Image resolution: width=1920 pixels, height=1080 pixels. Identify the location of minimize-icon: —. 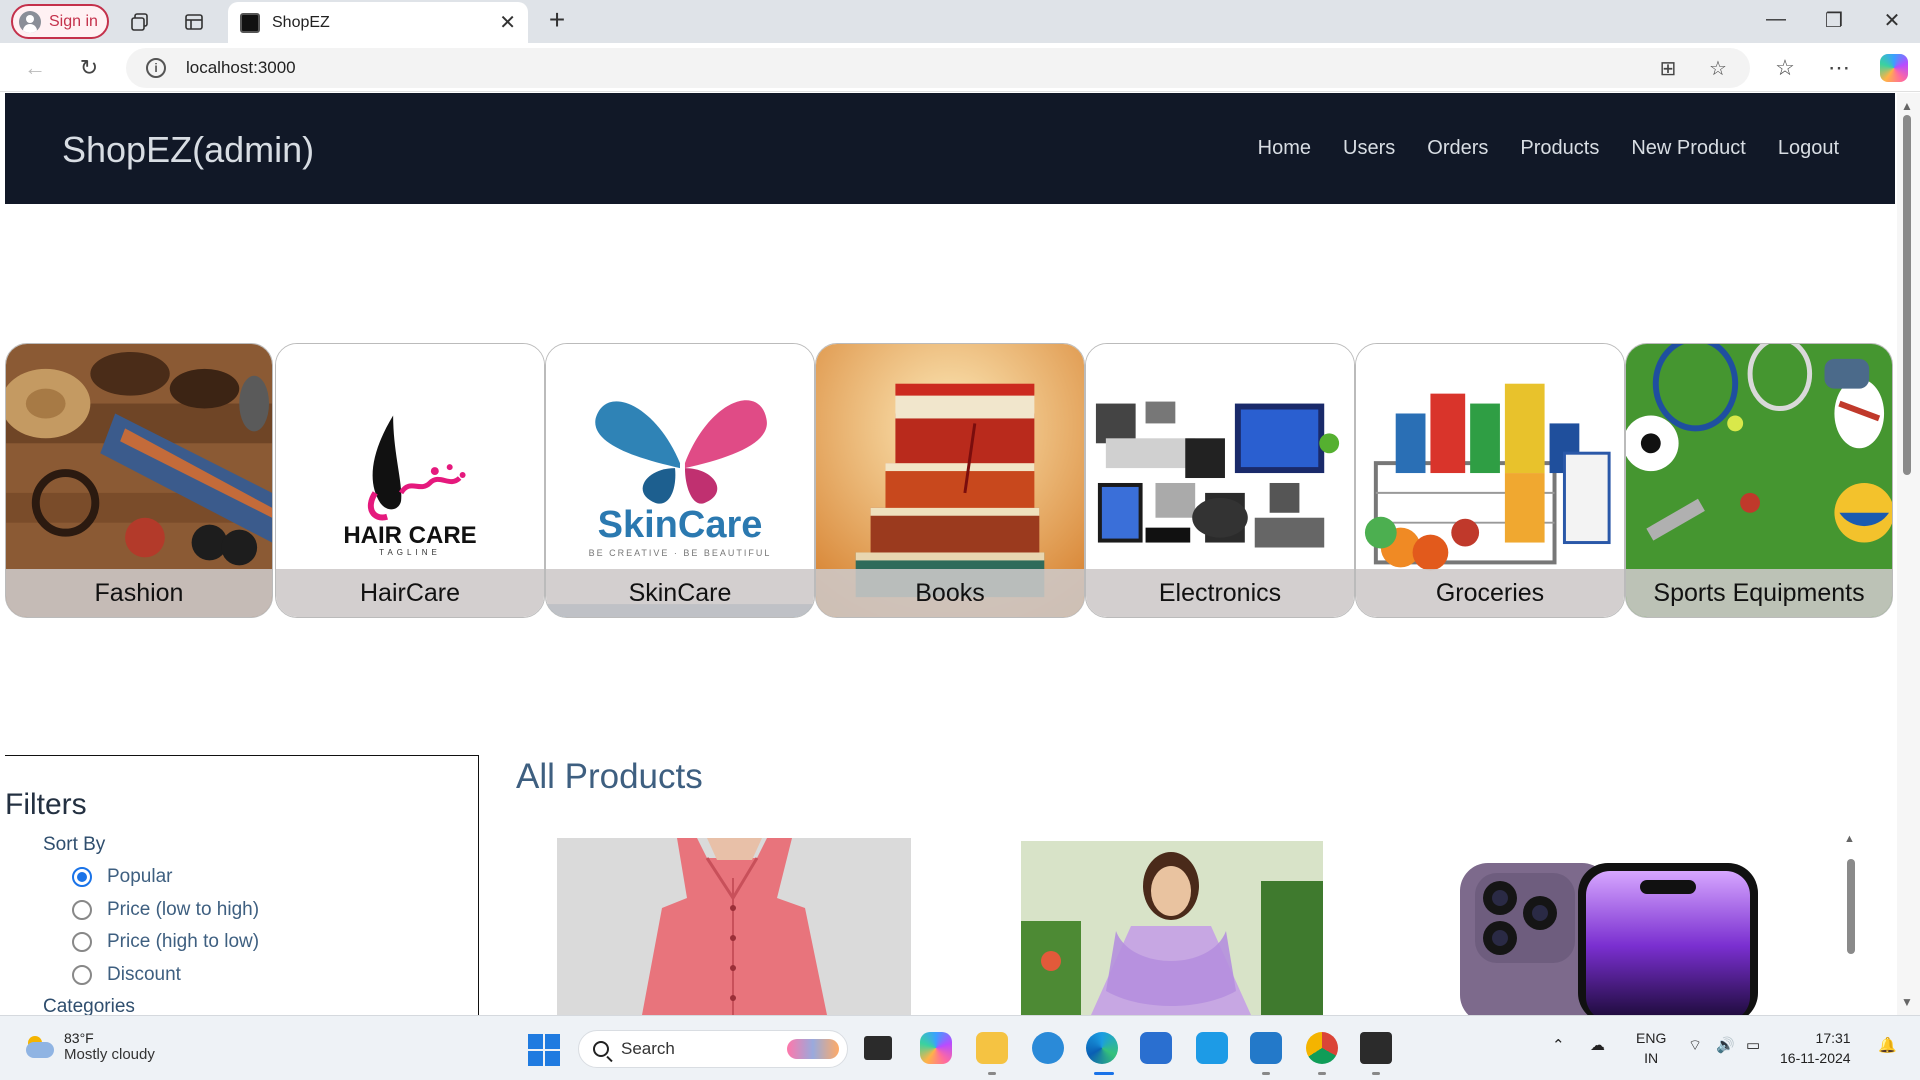
(1776, 19).